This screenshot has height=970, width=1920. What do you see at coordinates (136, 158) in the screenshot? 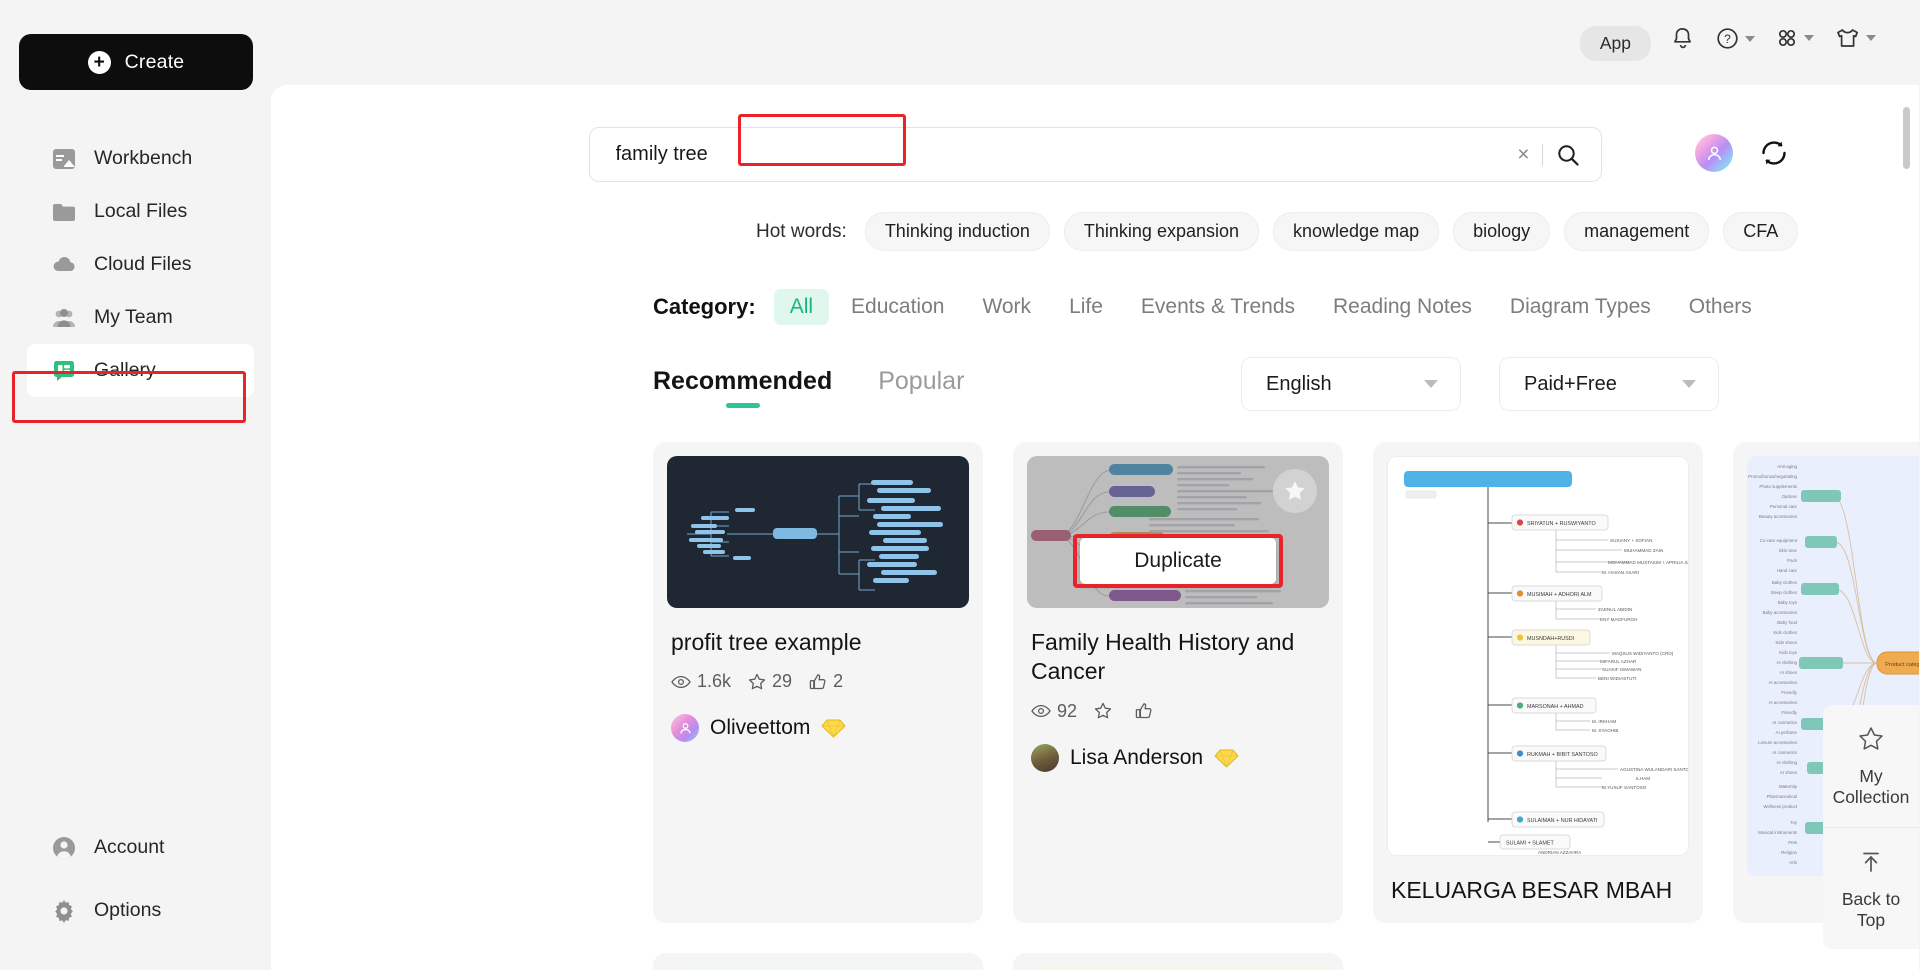
I see `sidebar-item-workbench: Workbench` at bounding box center [136, 158].